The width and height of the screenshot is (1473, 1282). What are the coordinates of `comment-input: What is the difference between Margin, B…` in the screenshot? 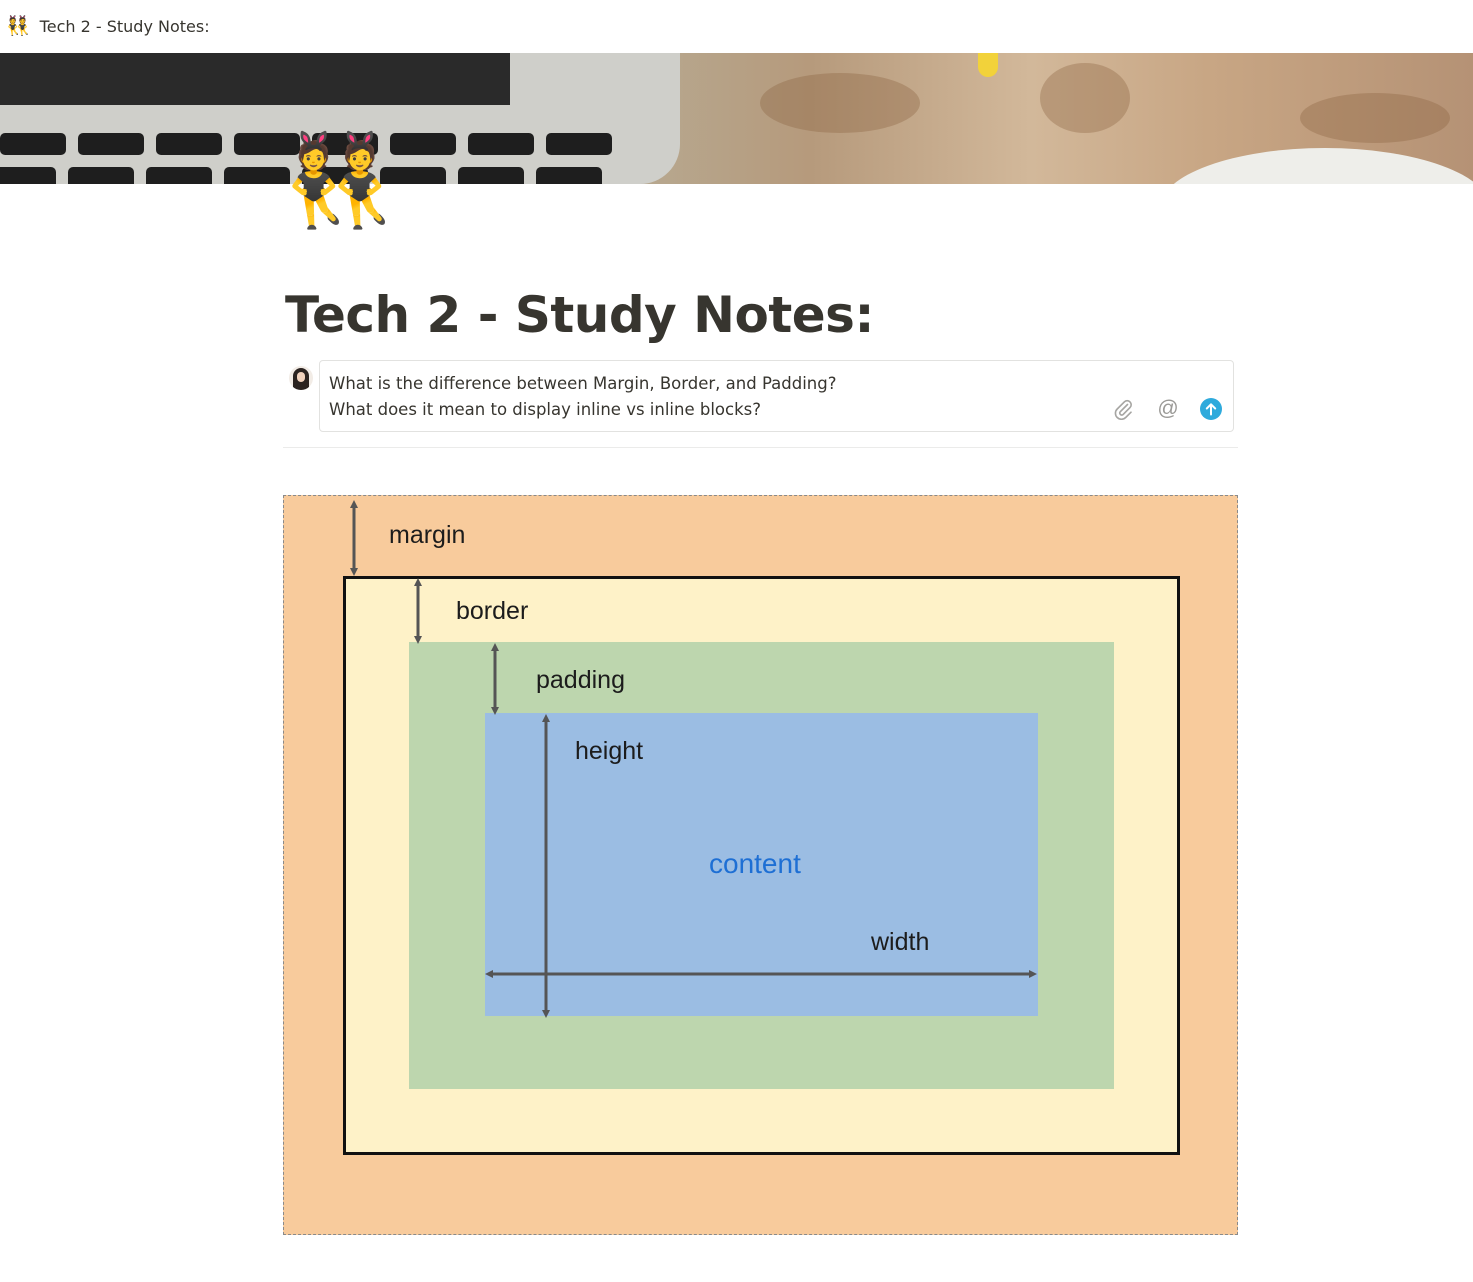 It's located at (776, 396).